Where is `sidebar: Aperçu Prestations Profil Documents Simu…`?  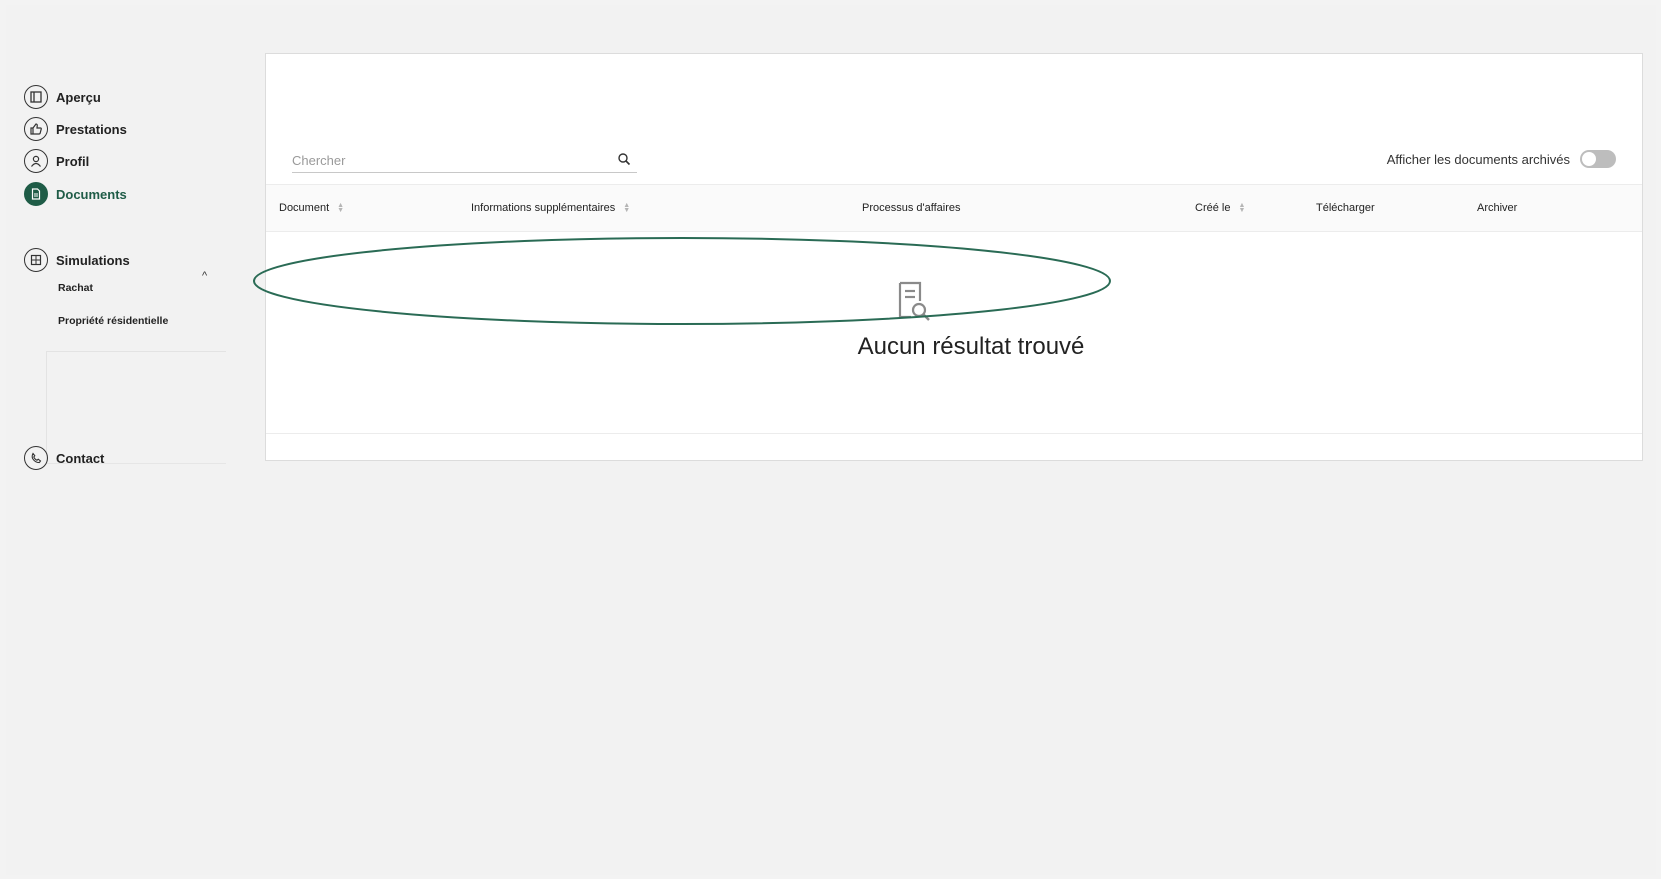 sidebar: Aperçu Prestations Profil Documents Simu… is located at coordinates (126, 440).